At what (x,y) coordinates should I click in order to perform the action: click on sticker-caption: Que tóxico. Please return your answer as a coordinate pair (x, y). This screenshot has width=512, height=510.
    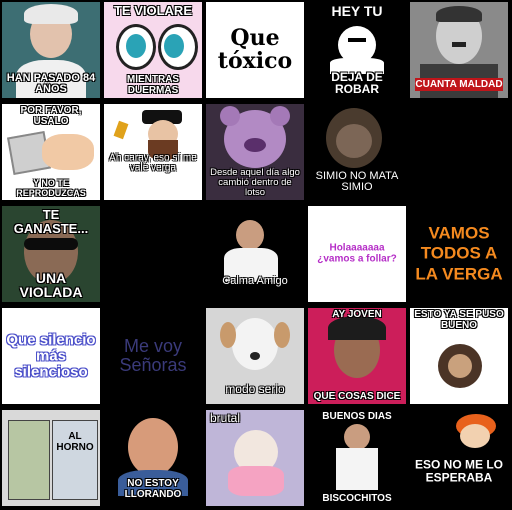
    Looking at the image, I should click on (255, 49).